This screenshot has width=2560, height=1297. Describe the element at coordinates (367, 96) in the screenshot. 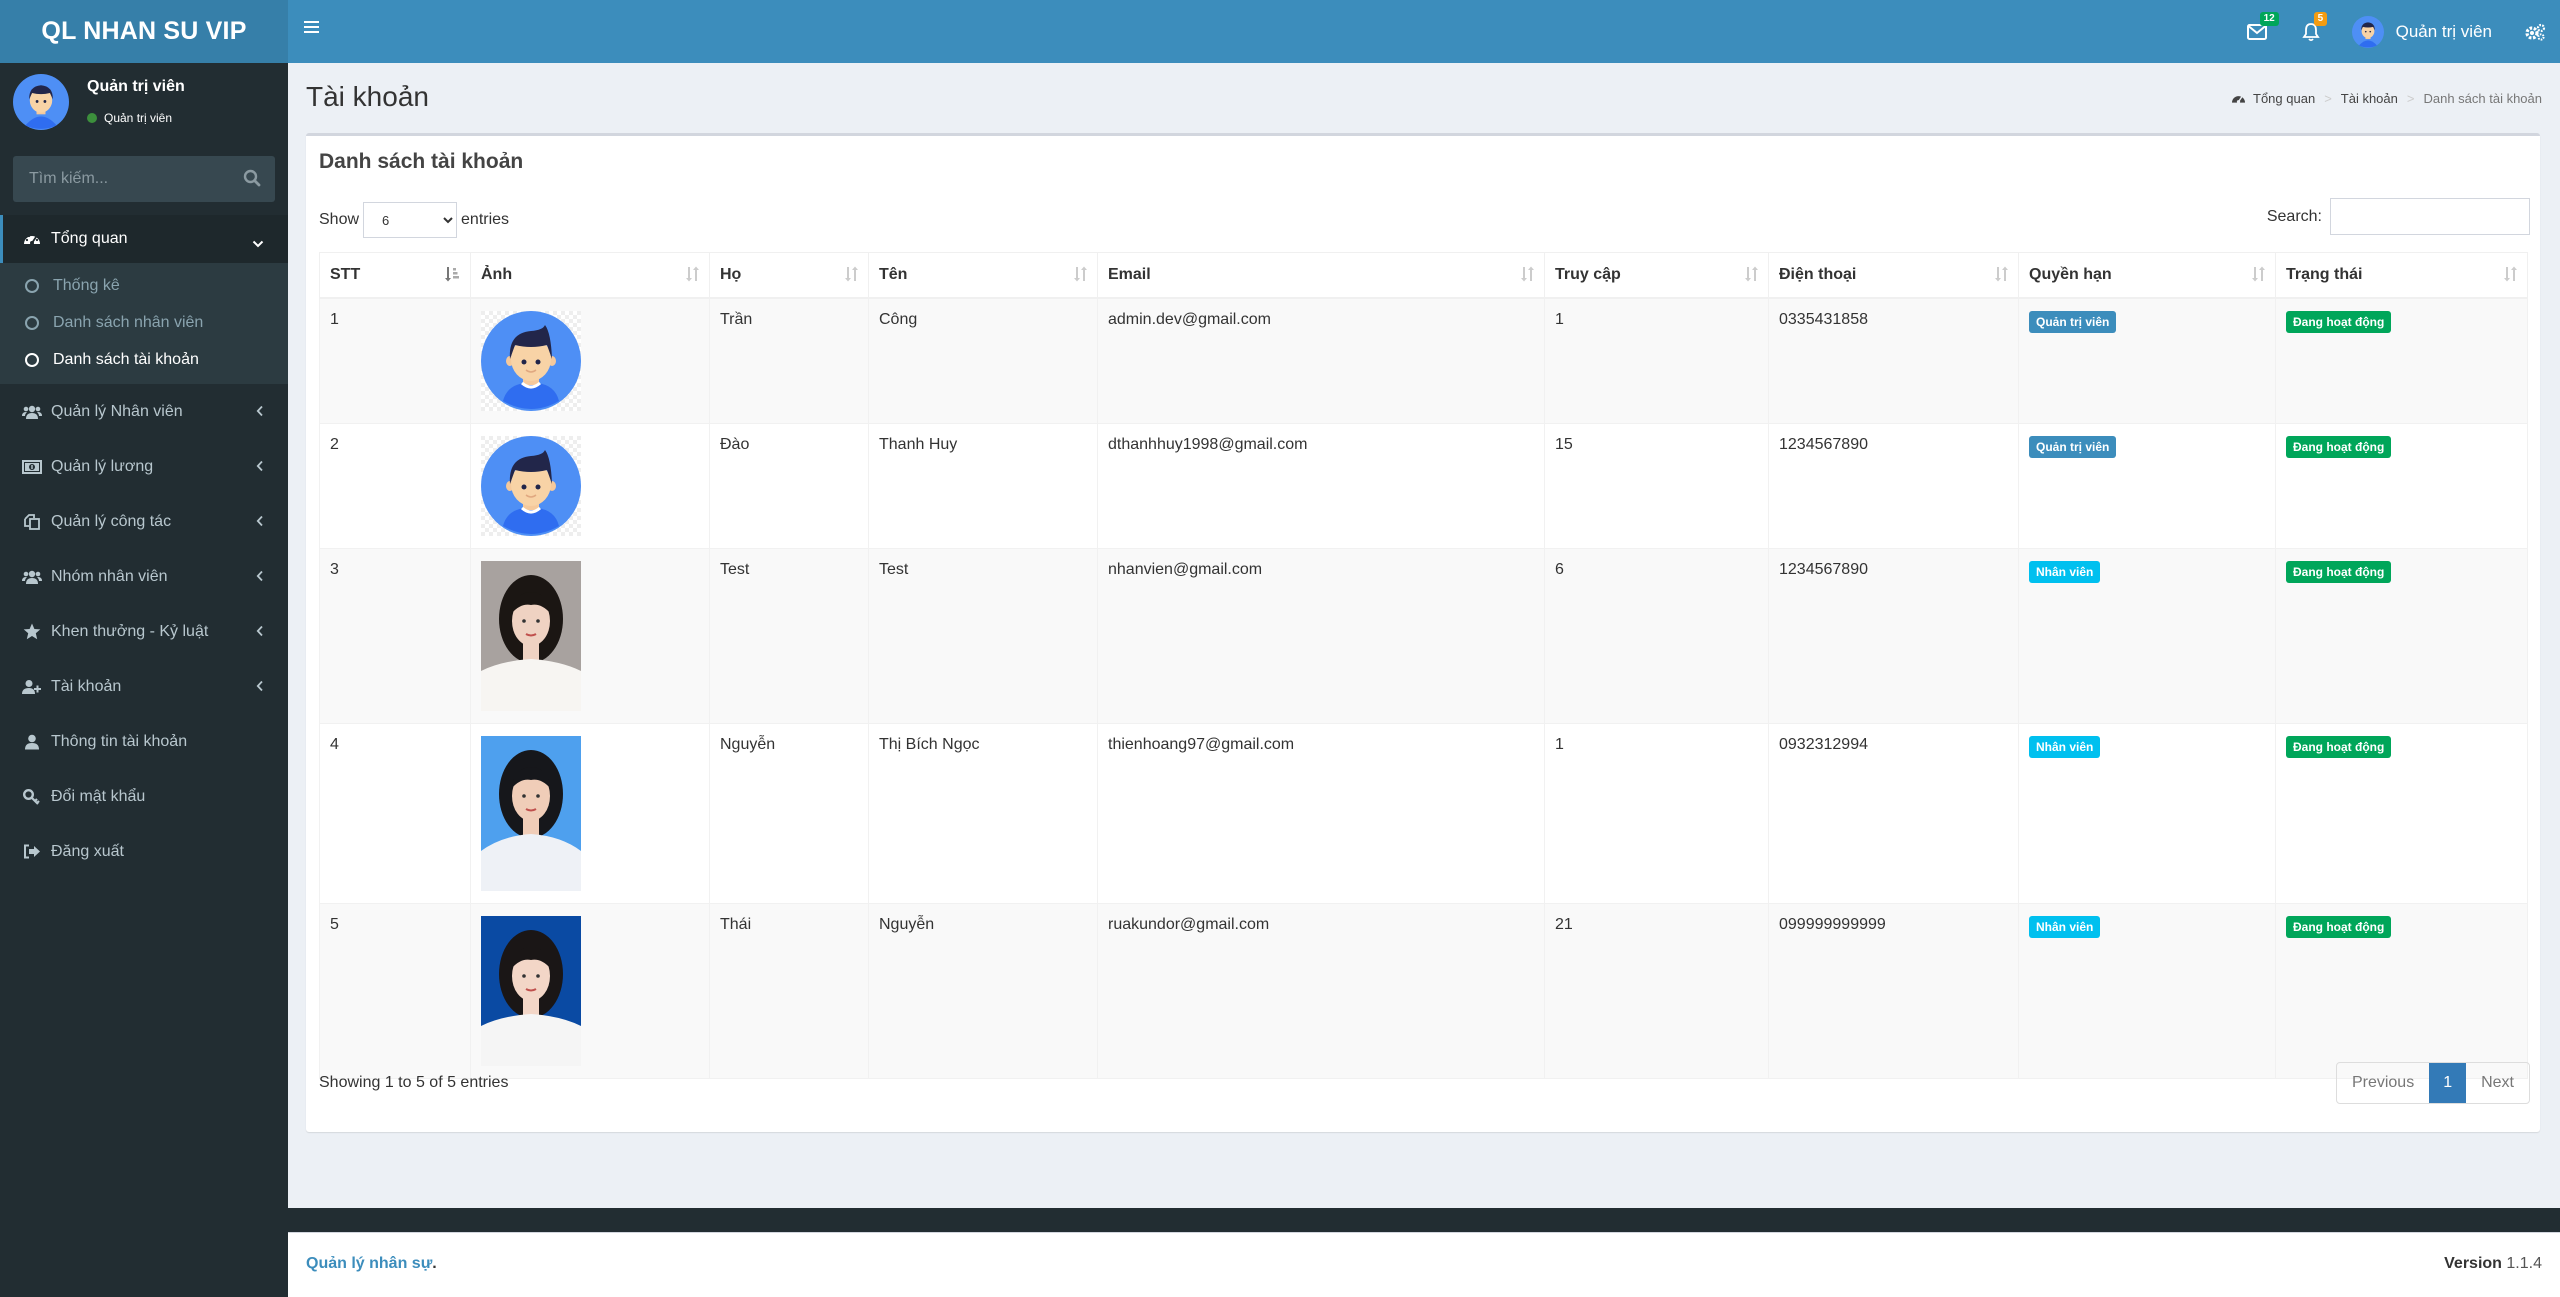

I see `page-title: Tài khoản` at that location.